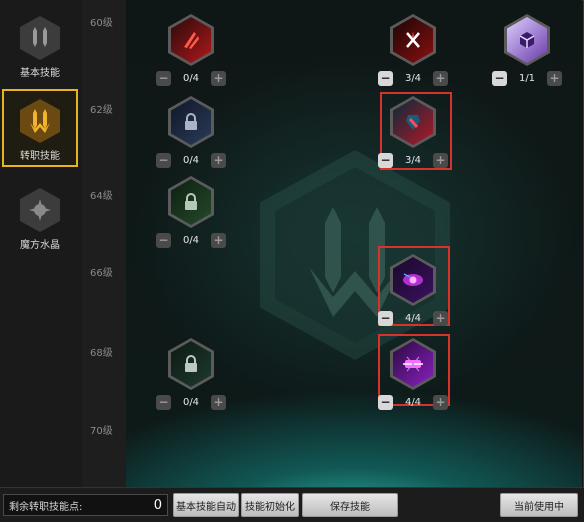 The width and height of the screenshot is (584, 522). What do you see at coordinates (101, 110) in the screenshot?
I see `level-label: 62级` at bounding box center [101, 110].